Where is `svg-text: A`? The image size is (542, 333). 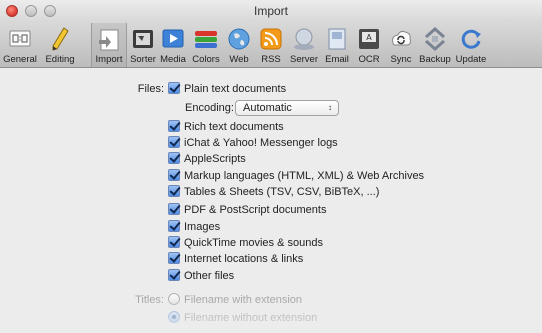 svg-text: A is located at coordinates (369, 37).